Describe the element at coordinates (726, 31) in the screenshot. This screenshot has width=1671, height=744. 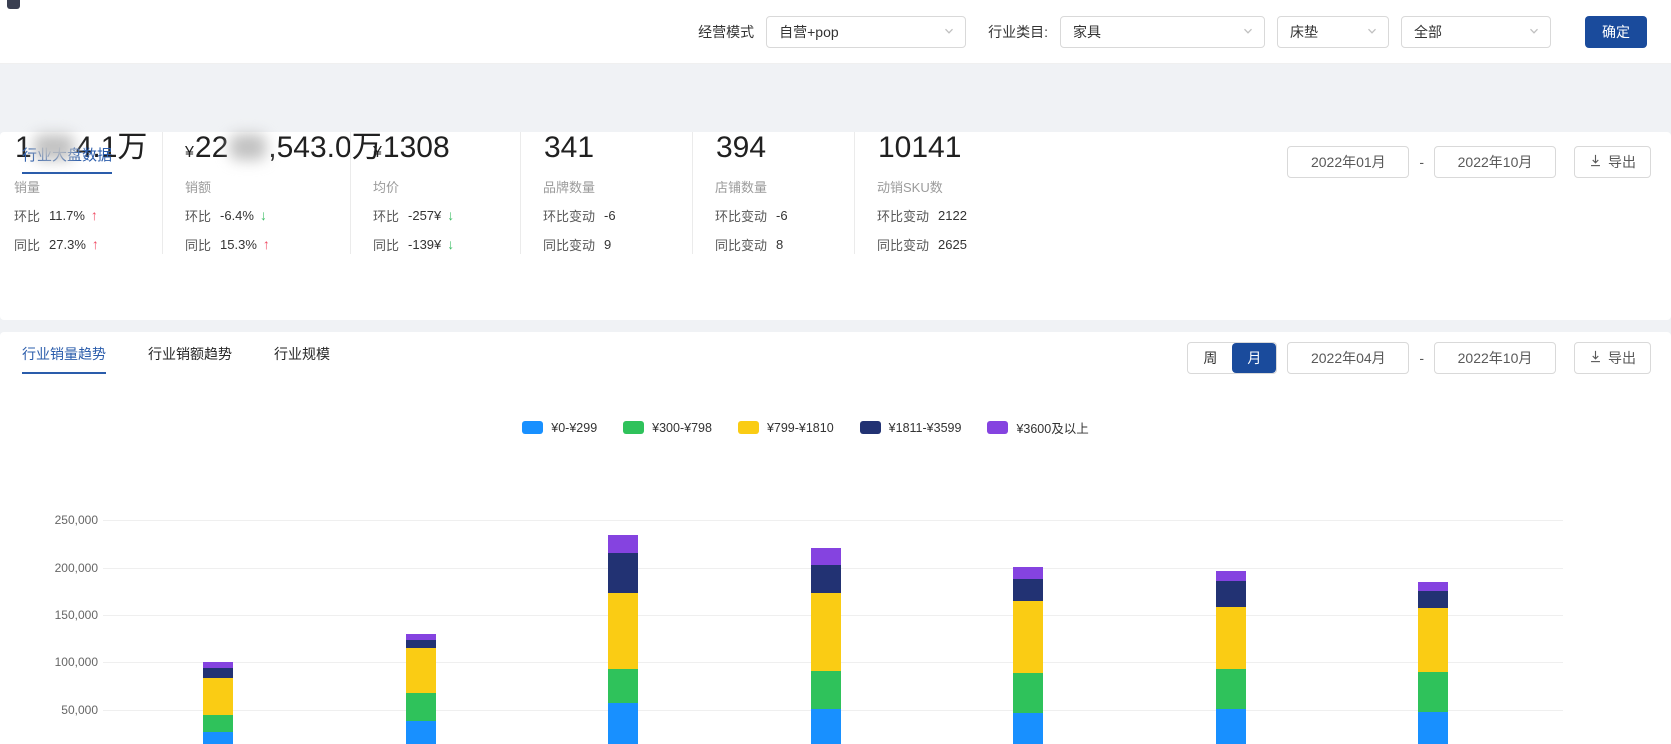
I see `mode-filter-label: 经营模式` at that location.